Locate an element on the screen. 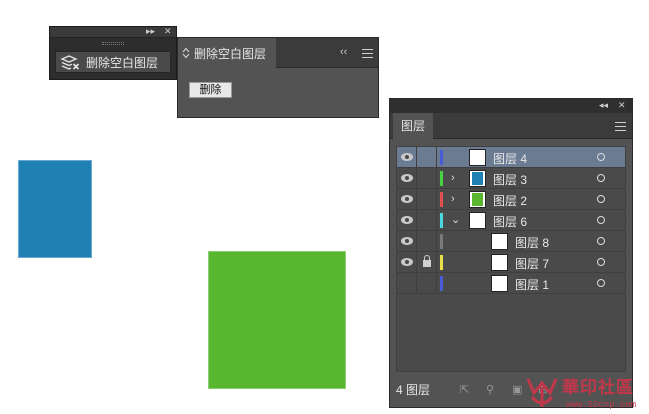 Image resolution: width=649 pixels, height=414 pixels. panel-titlebar: ◂◂ ✕ is located at coordinates (511, 106).